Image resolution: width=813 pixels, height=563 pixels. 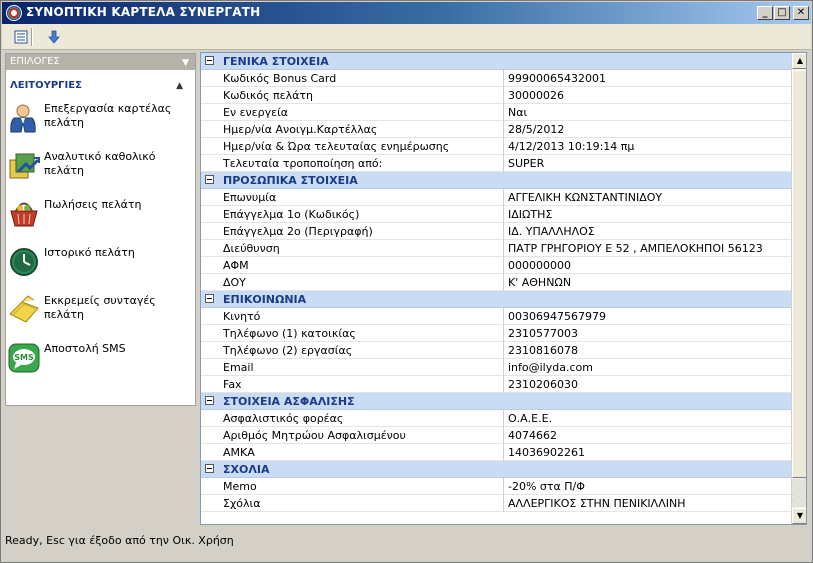 What do you see at coordinates (647, 384) in the screenshot?
I see `property-value: 2310206030` at bounding box center [647, 384].